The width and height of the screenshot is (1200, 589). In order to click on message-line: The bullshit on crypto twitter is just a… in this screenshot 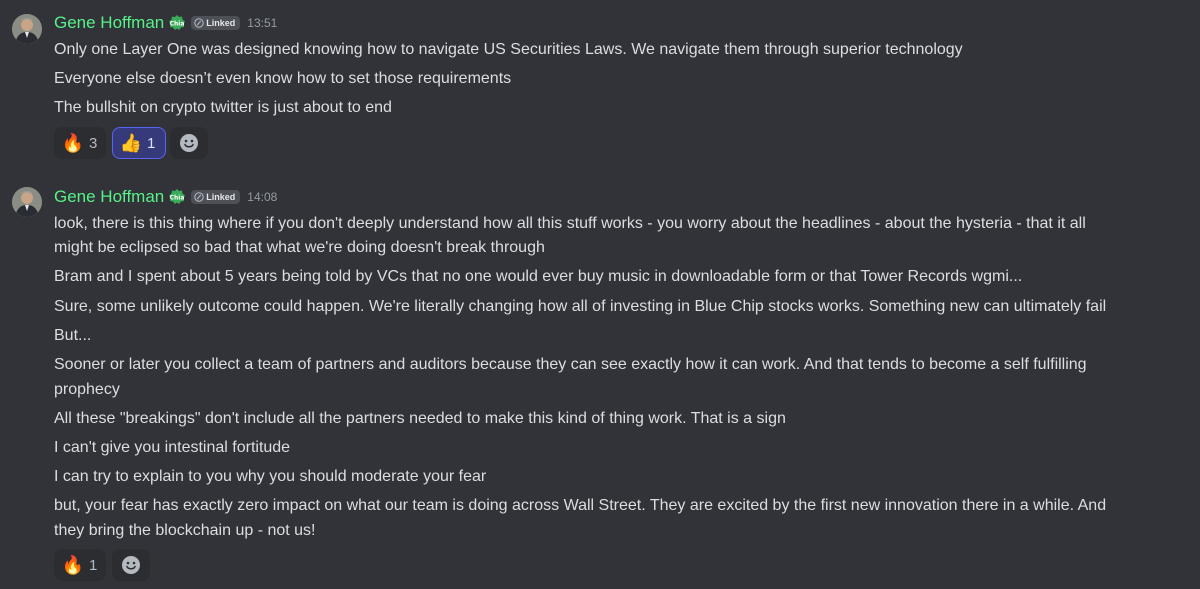, I will do `click(223, 107)`.